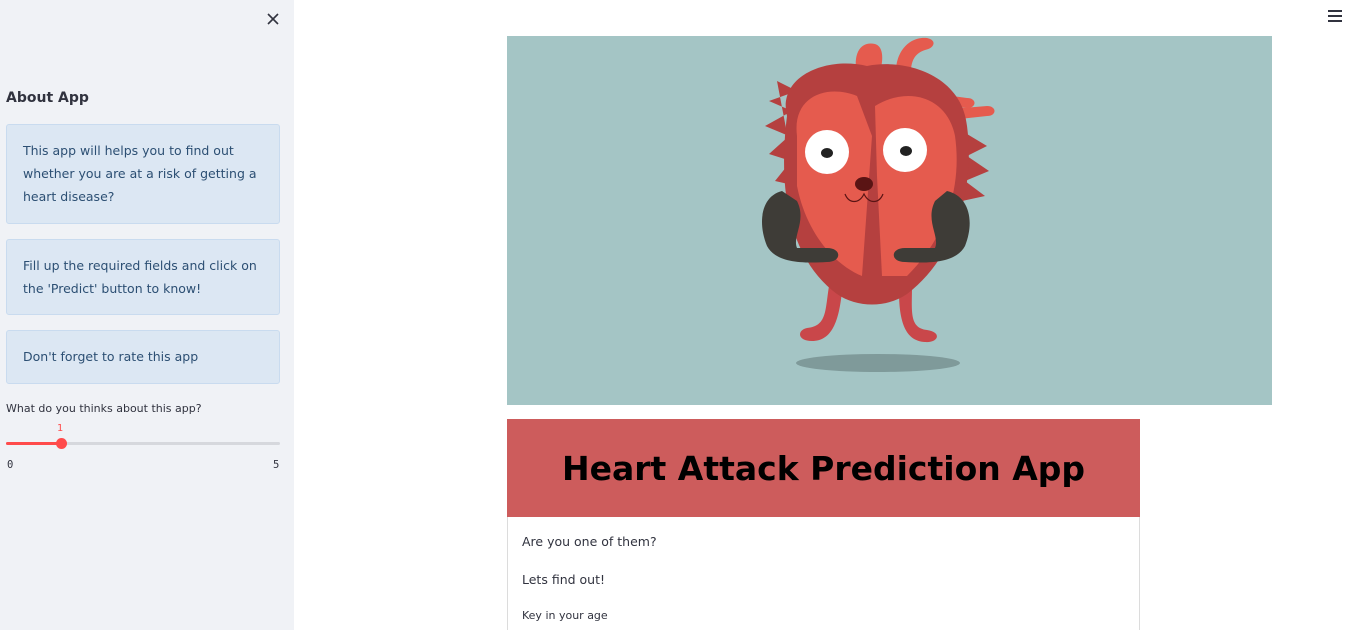  Describe the element at coordinates (878, 204) in the screenshot. I see `cartoon-heart-illustration` at that location.